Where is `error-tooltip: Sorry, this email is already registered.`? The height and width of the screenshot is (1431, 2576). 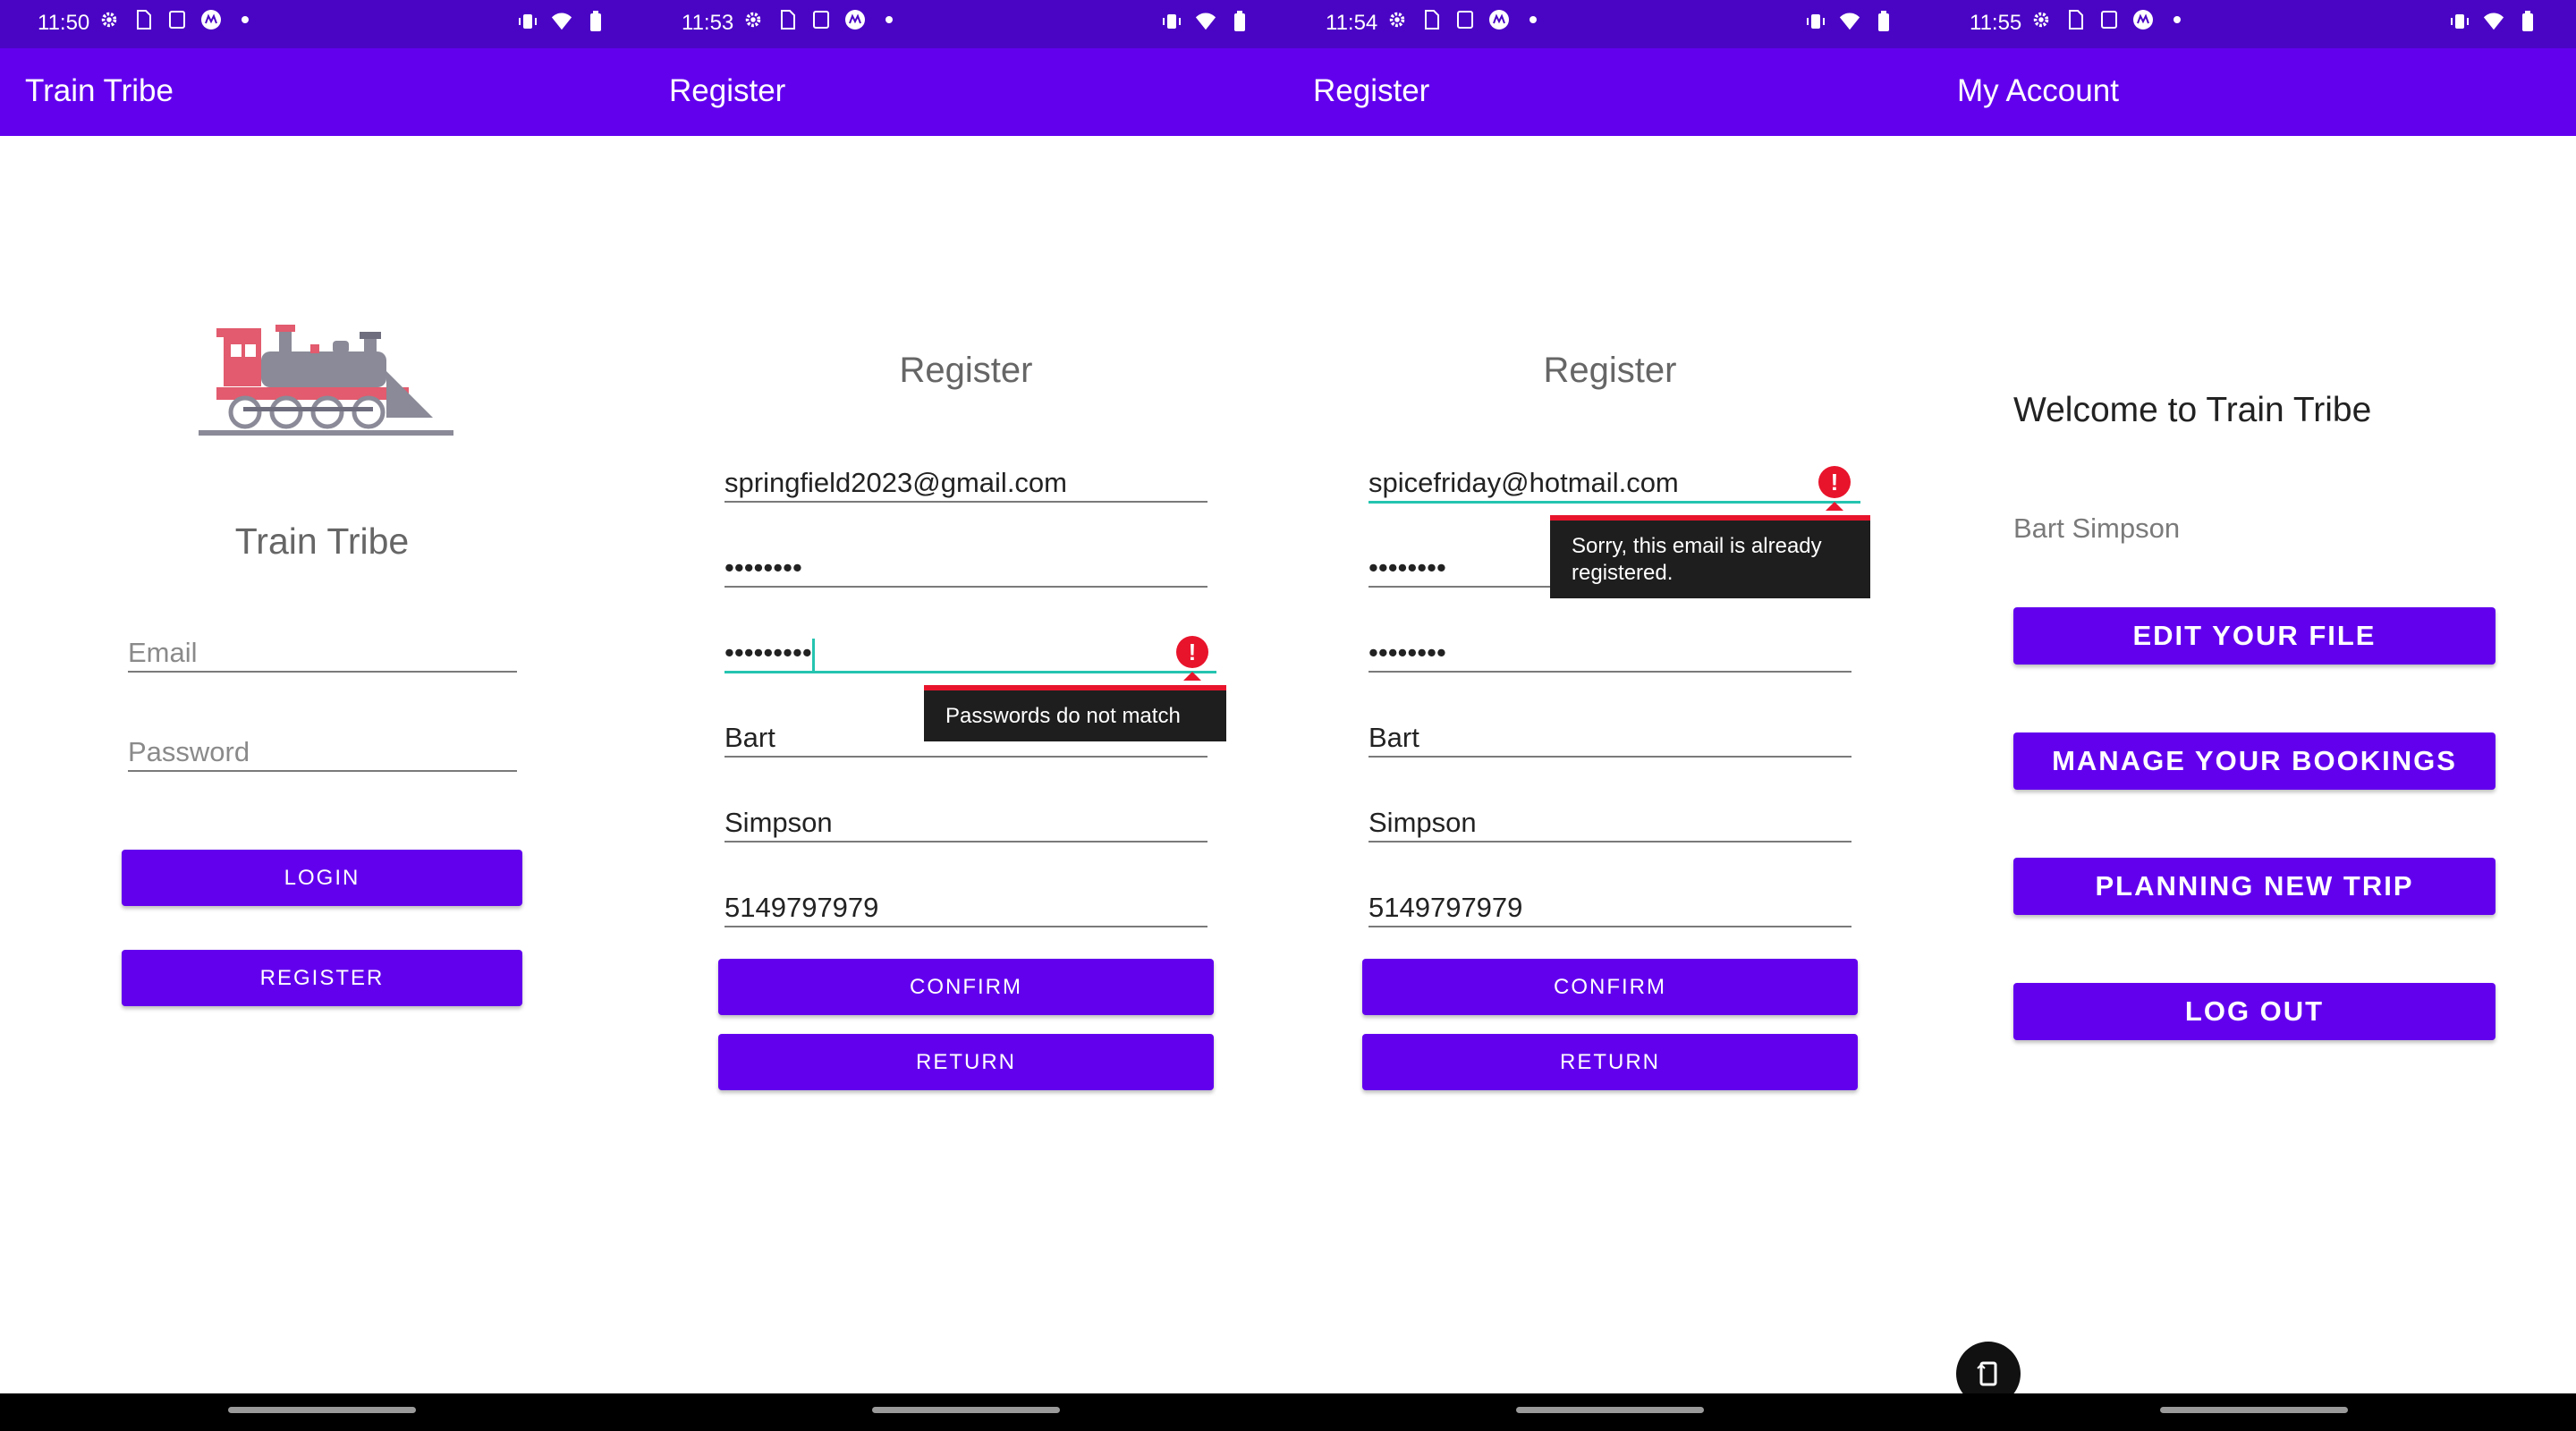 error-tooltip: Sorry, this email is already registered. is located at coordinates (1710, 557).